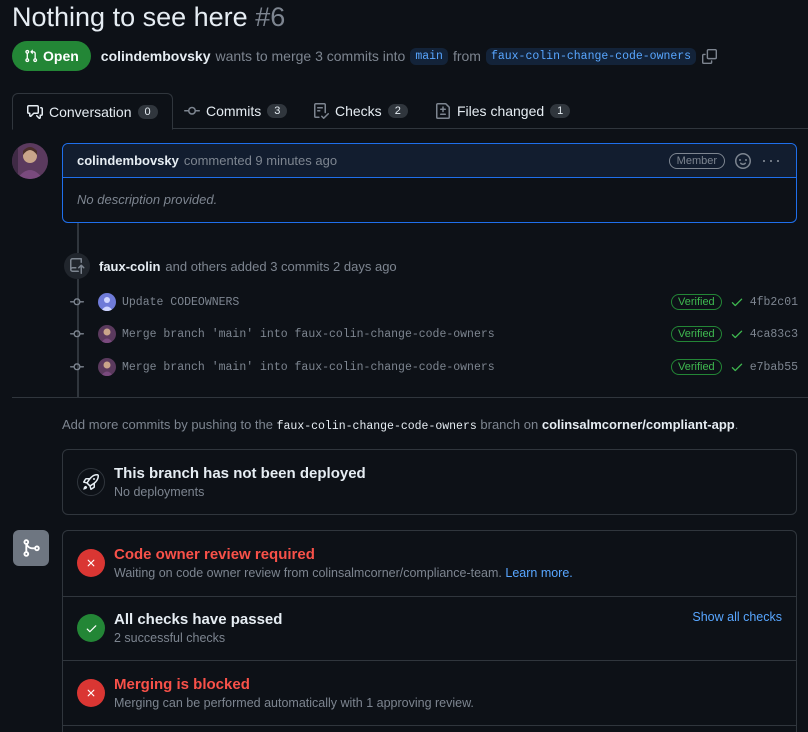 The width and height of the screenshot is (808, 732). Describe the element at coordinates (35, 112) in the screenshot. I see `comment-discussion-icon` at that location.